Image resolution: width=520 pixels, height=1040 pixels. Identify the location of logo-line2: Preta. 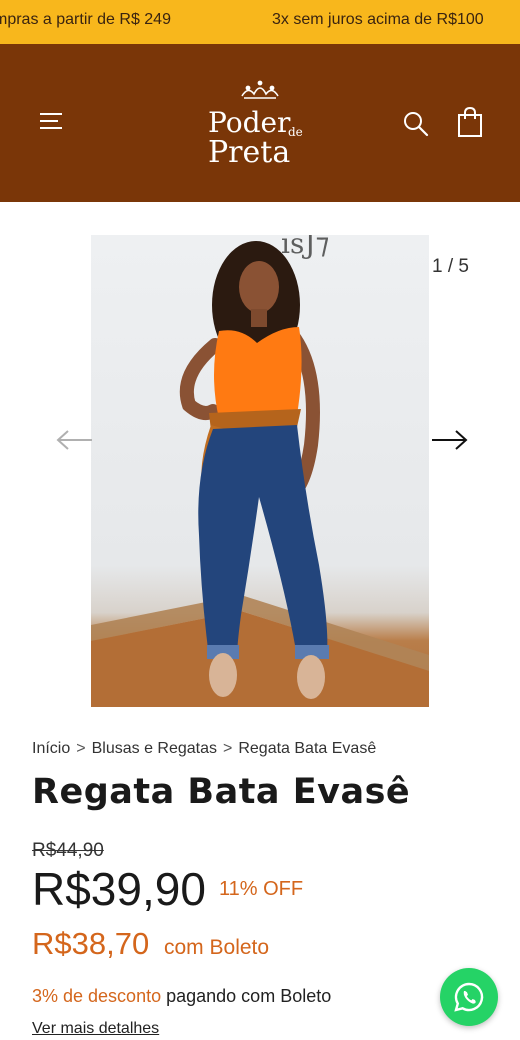
(249, 152).